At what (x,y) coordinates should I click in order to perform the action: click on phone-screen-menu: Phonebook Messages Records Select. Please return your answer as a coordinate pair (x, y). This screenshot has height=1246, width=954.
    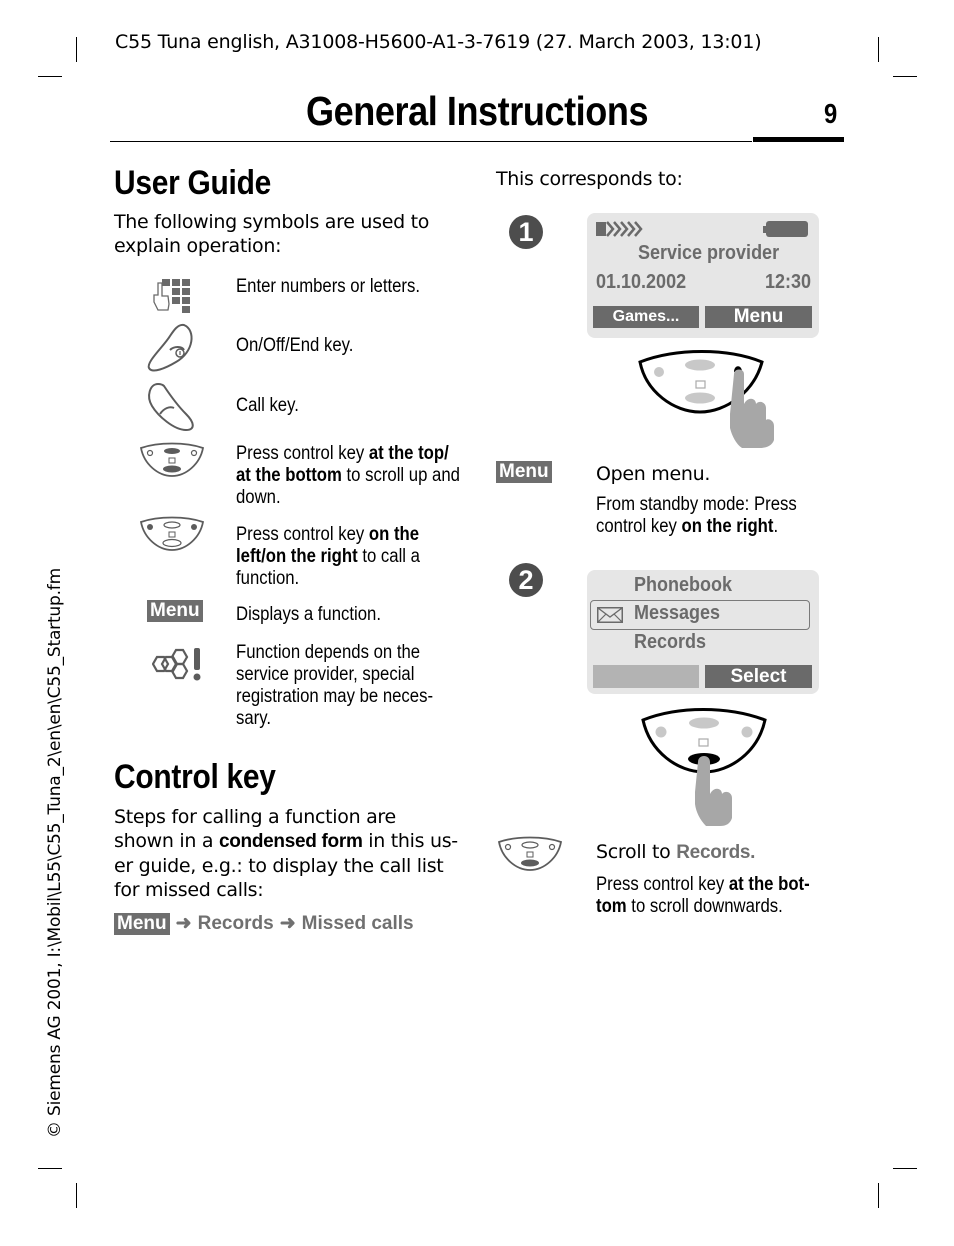
    Looking at the image, I should click on (703, 632).